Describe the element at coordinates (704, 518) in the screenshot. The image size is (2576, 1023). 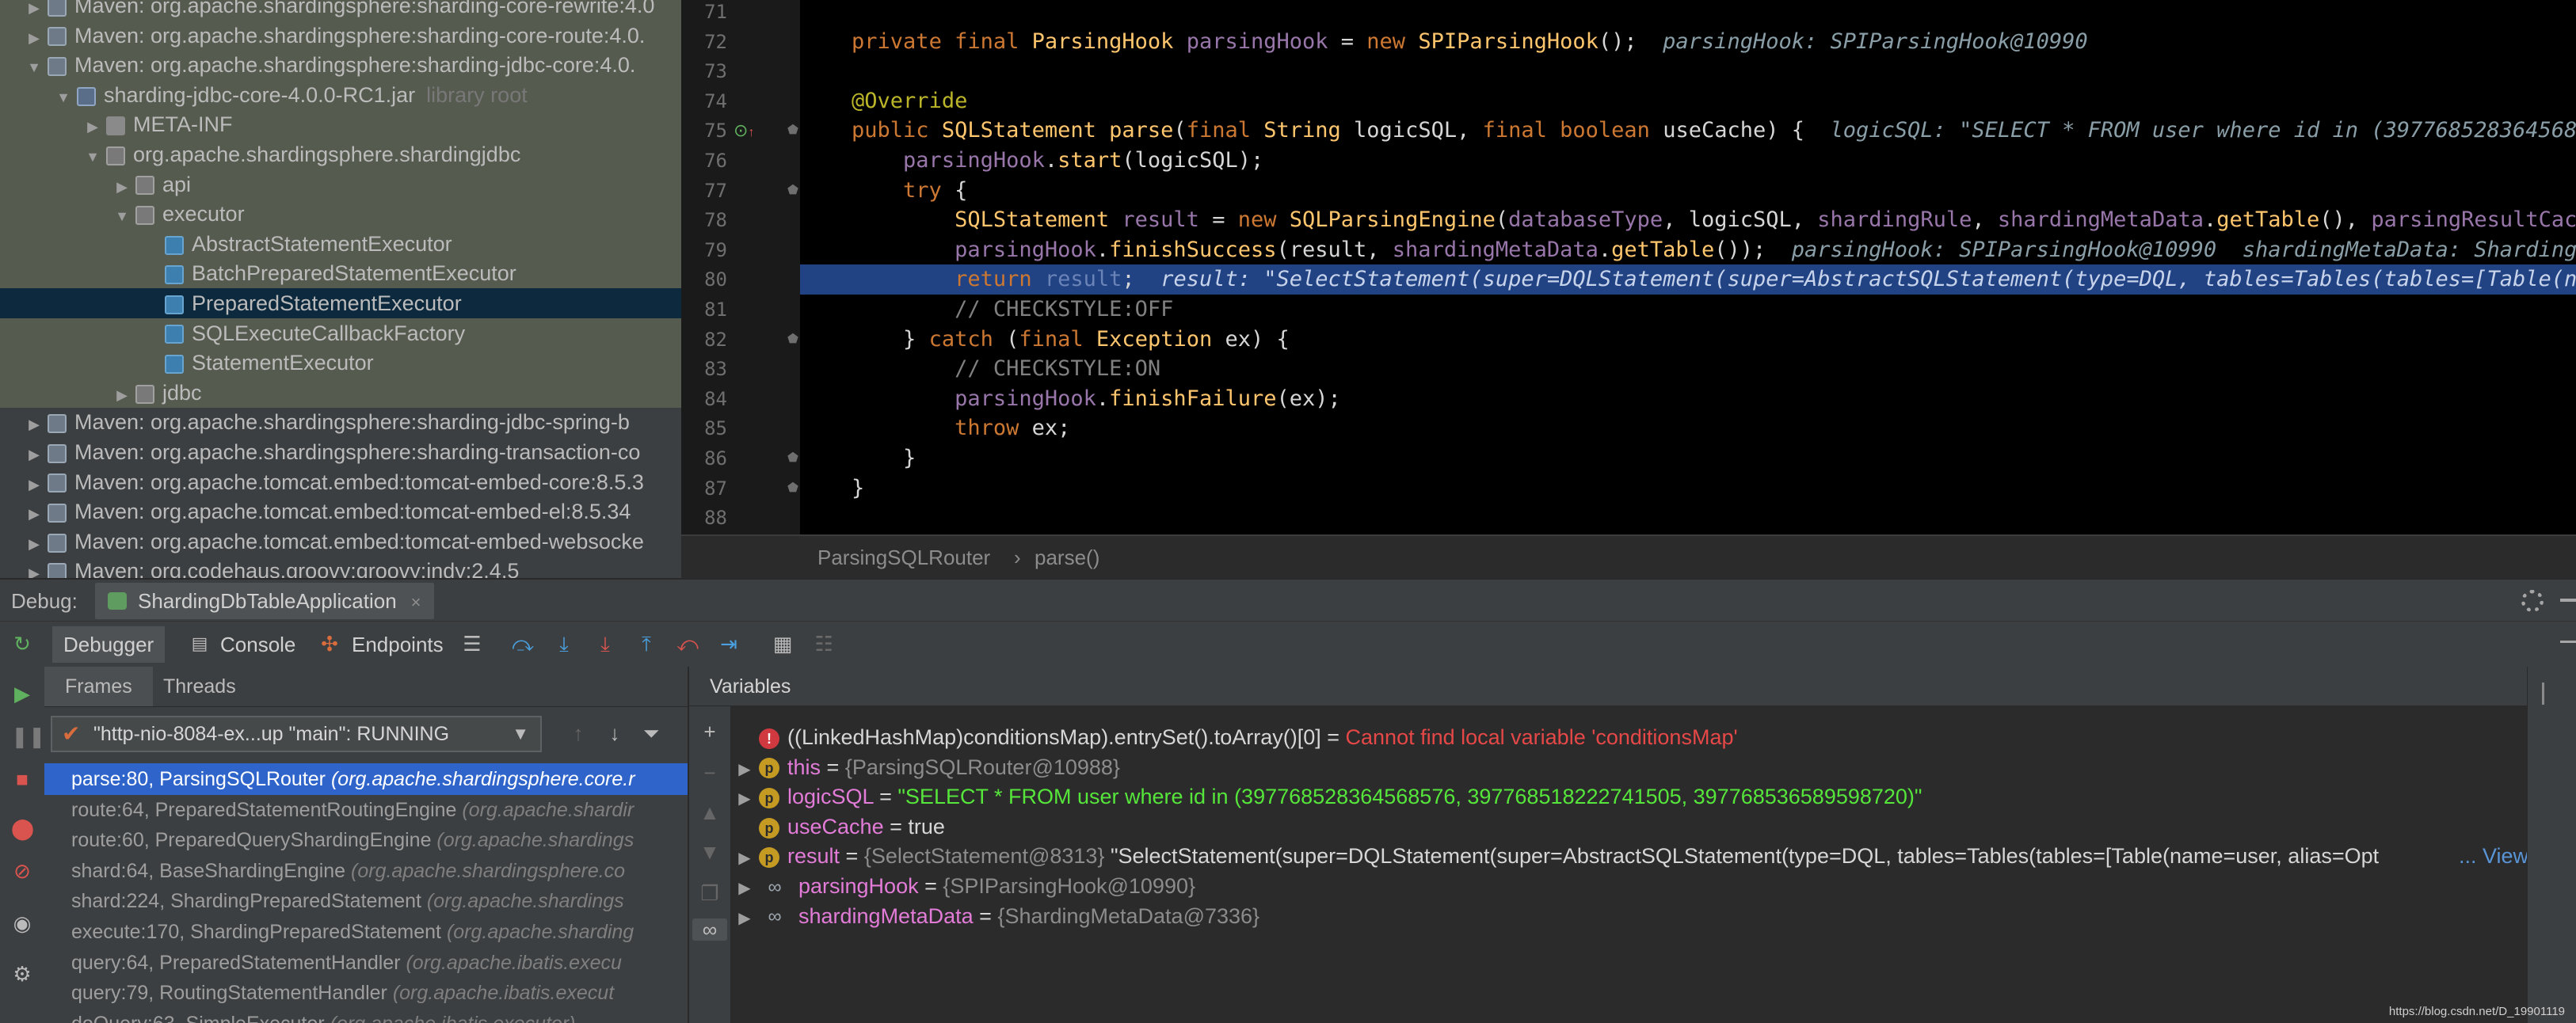
I see `line-number: 88` at that location.